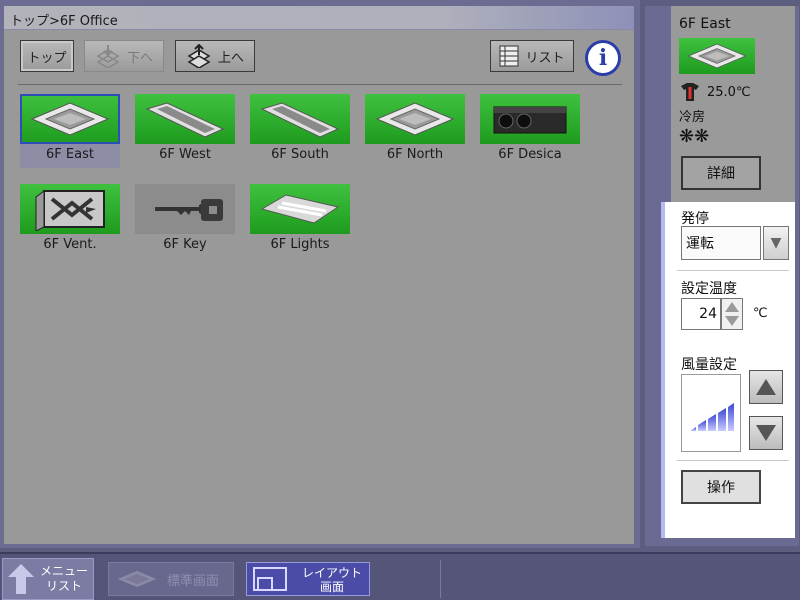  I want to click on down-button: 下へ, so click(124, 56).